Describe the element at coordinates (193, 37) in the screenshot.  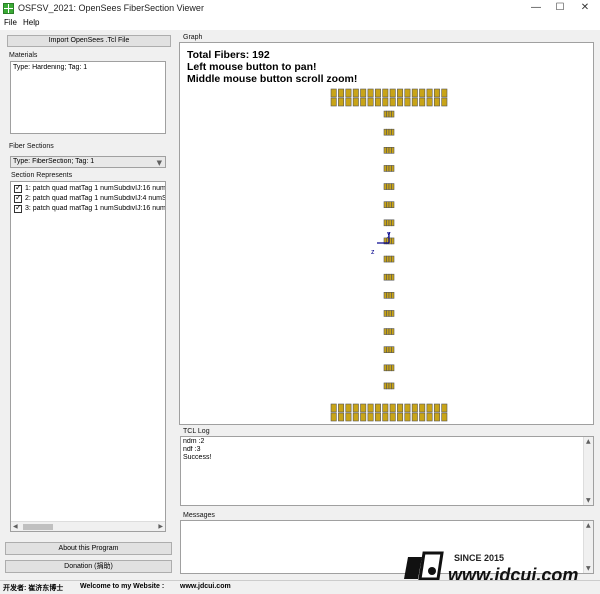
I see `graph-label: Graph` at that location.